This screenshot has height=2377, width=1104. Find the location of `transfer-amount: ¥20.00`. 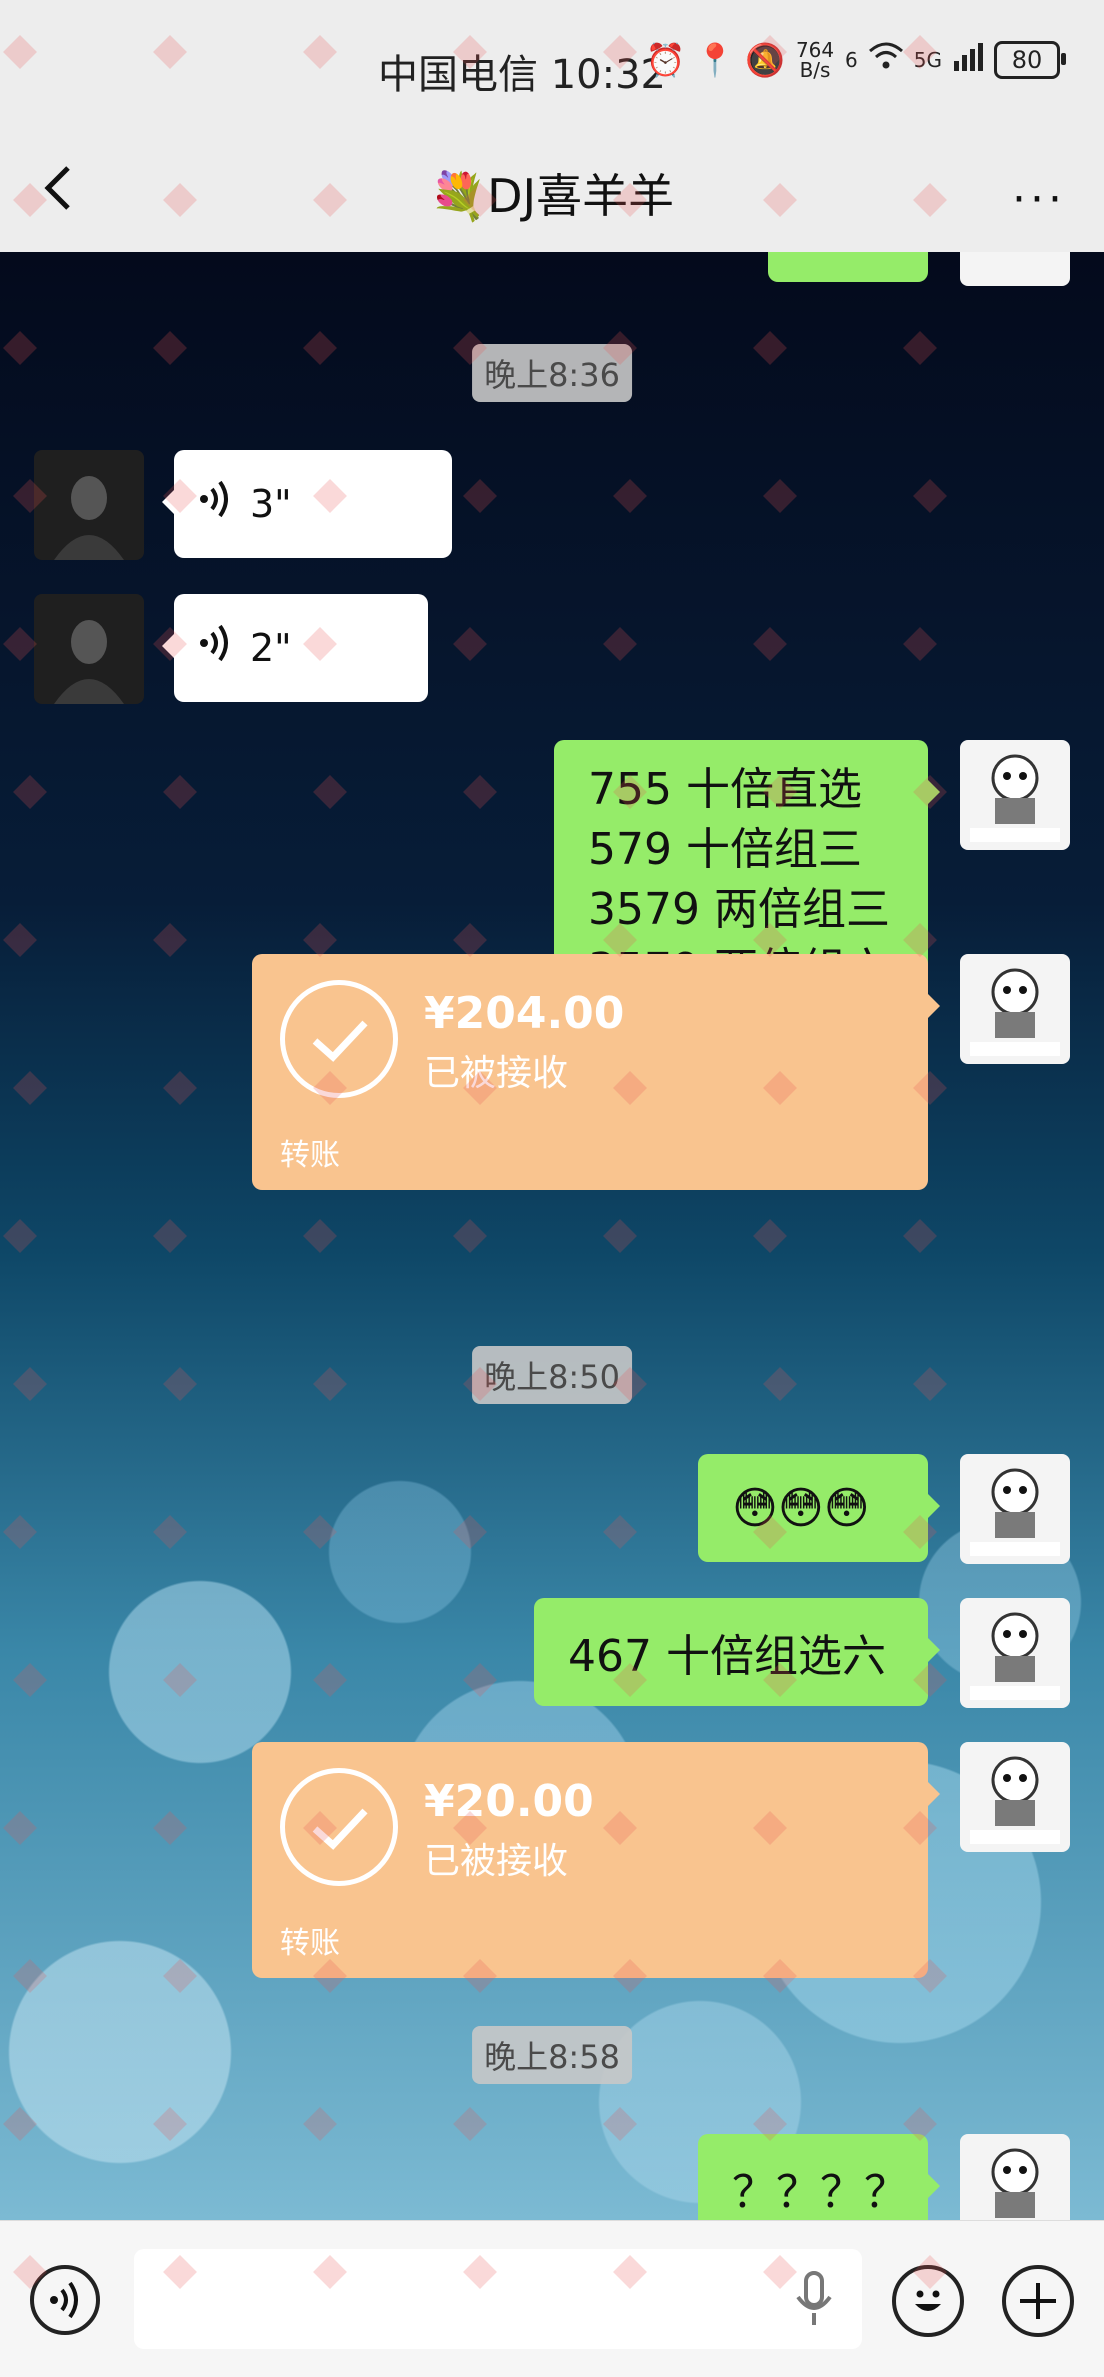

transfer-amount: ¥20.00 is located at coordinates (509, 1801).